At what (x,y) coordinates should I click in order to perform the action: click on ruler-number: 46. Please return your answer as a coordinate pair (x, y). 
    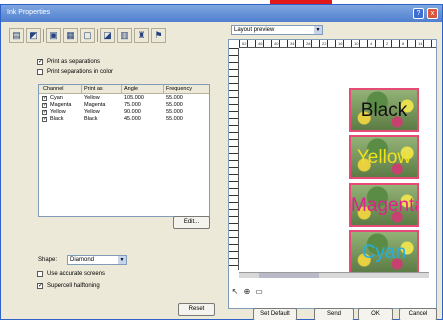
    Looking at the image, I should click on (260, 43).